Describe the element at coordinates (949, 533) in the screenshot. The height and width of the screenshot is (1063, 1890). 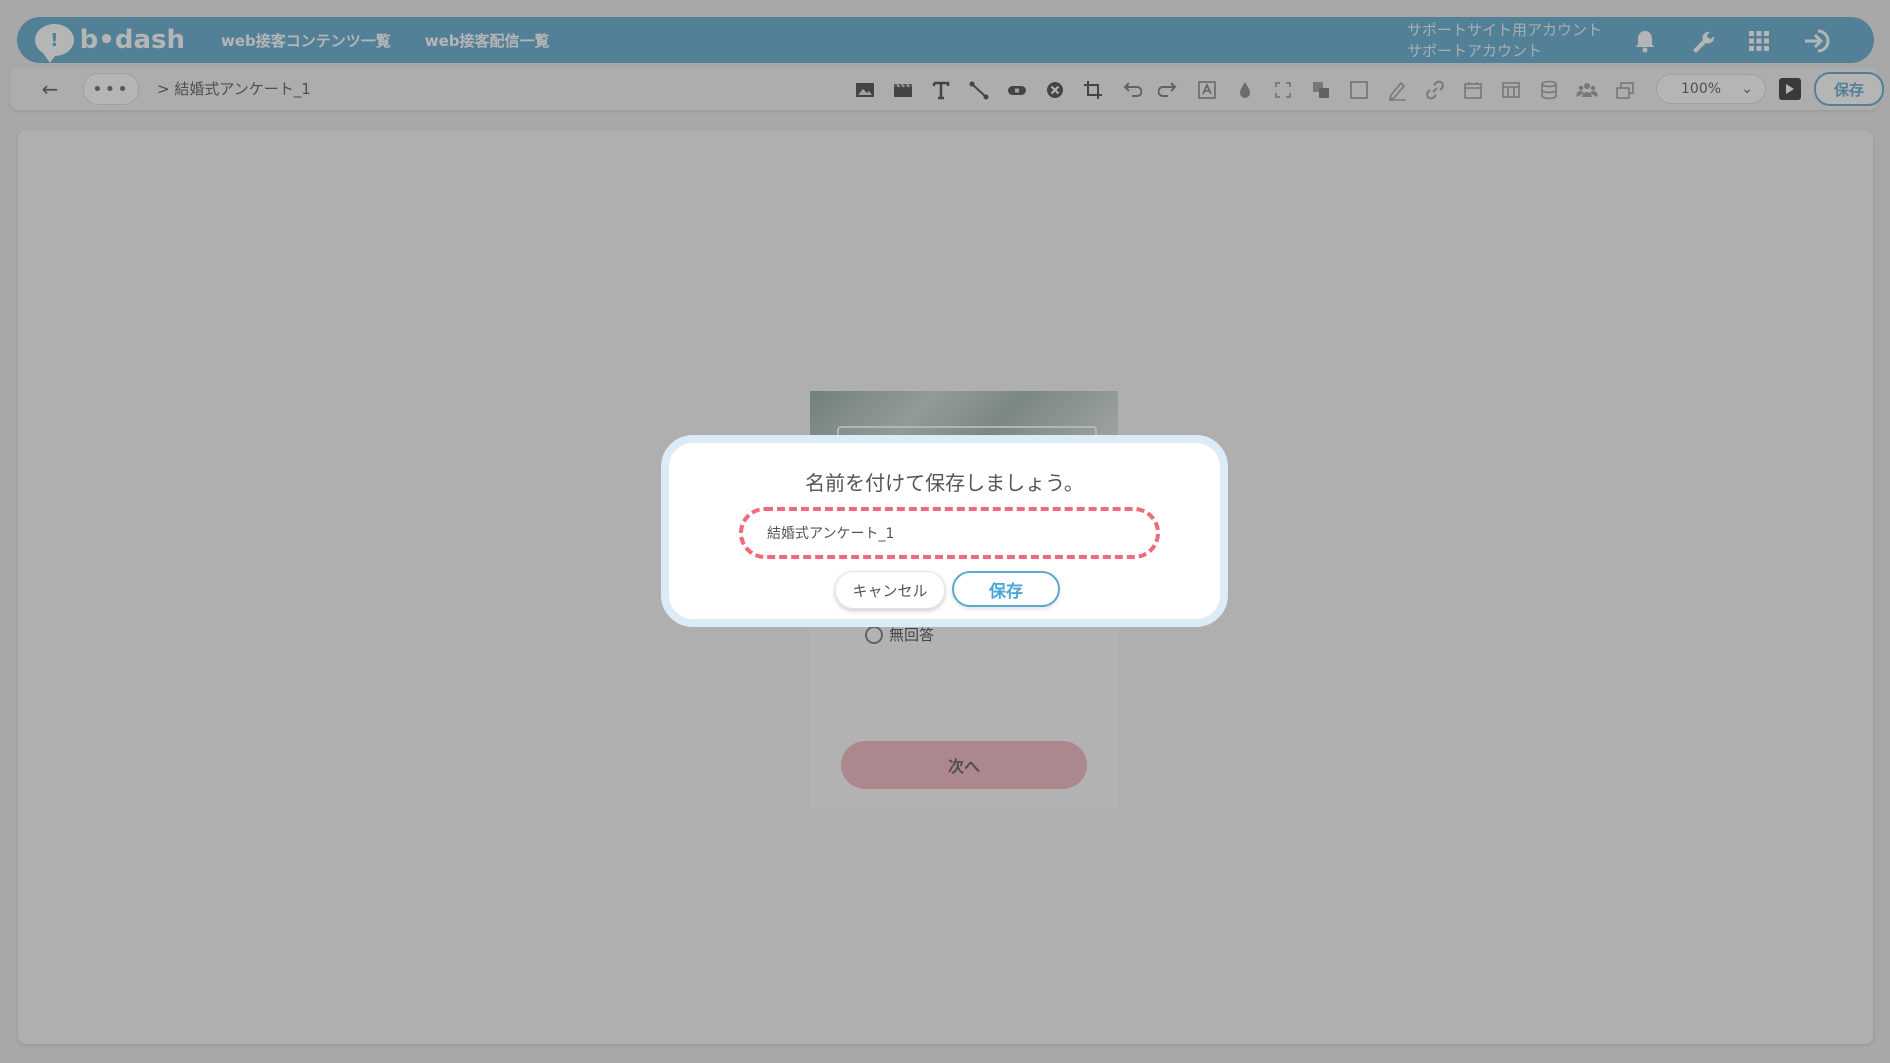
I see `content-name-input` at that location.